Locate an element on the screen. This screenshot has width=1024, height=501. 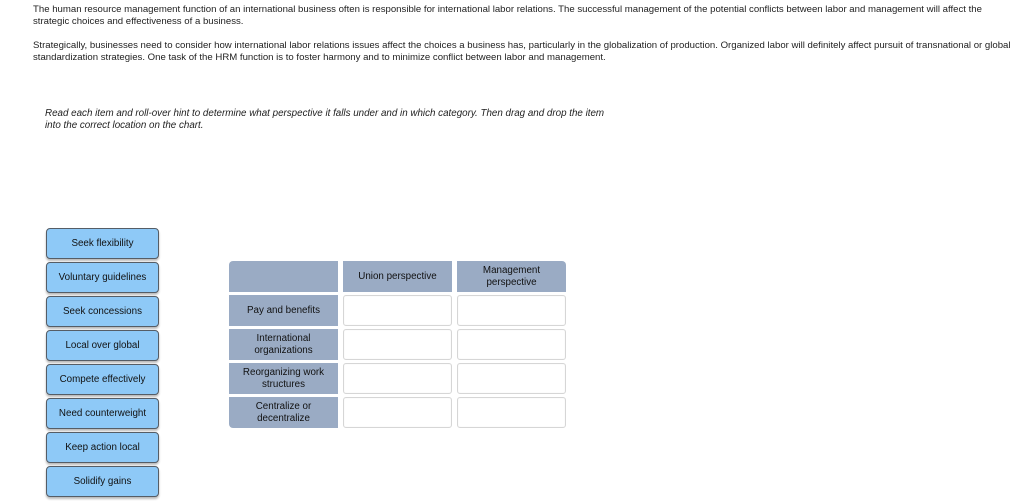
drop-zone-intl-orgs-management is located at coordinates (511, 344).